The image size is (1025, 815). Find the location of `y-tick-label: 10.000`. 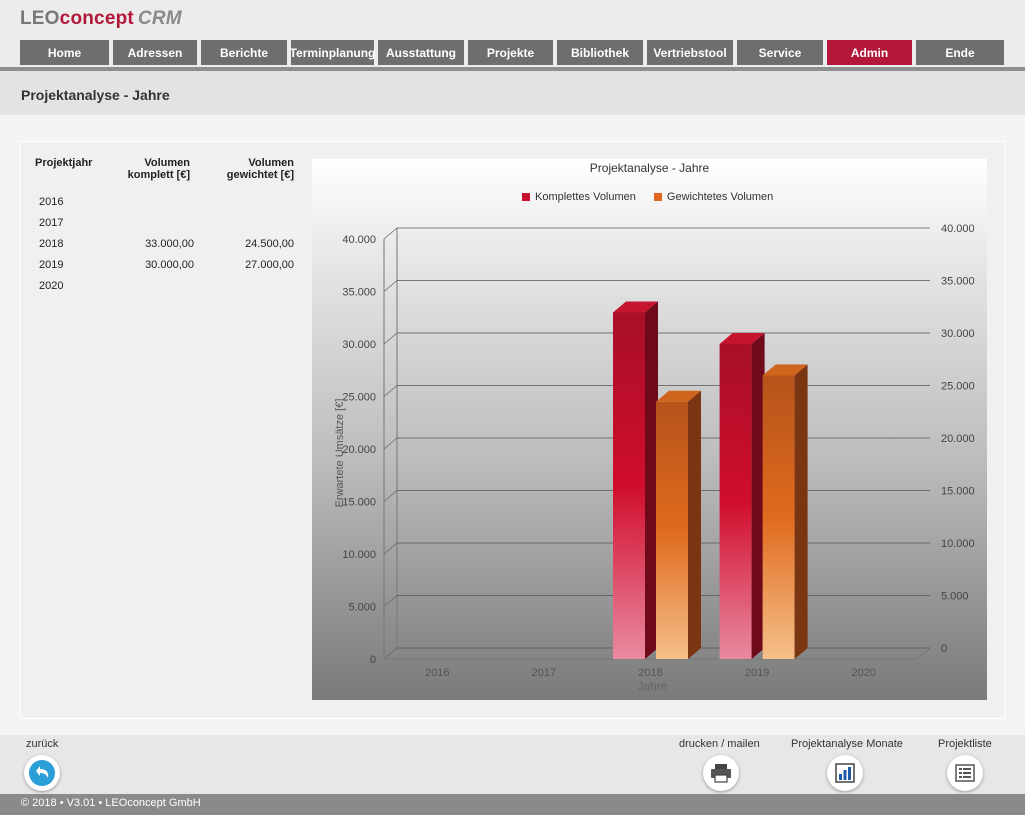

y-tick-label: 10.000 is located at coordinates (359, 555).